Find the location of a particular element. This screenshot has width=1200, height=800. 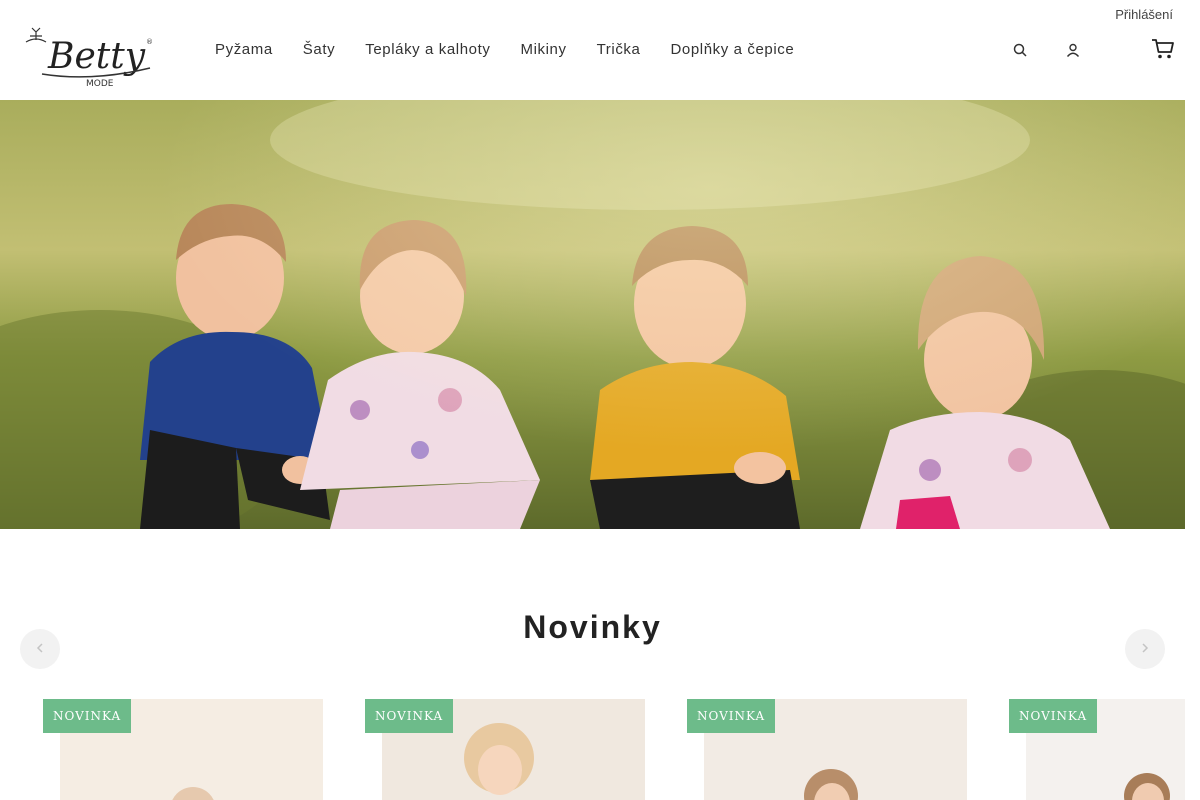

search-icon is located at coordinates (1020, 50).